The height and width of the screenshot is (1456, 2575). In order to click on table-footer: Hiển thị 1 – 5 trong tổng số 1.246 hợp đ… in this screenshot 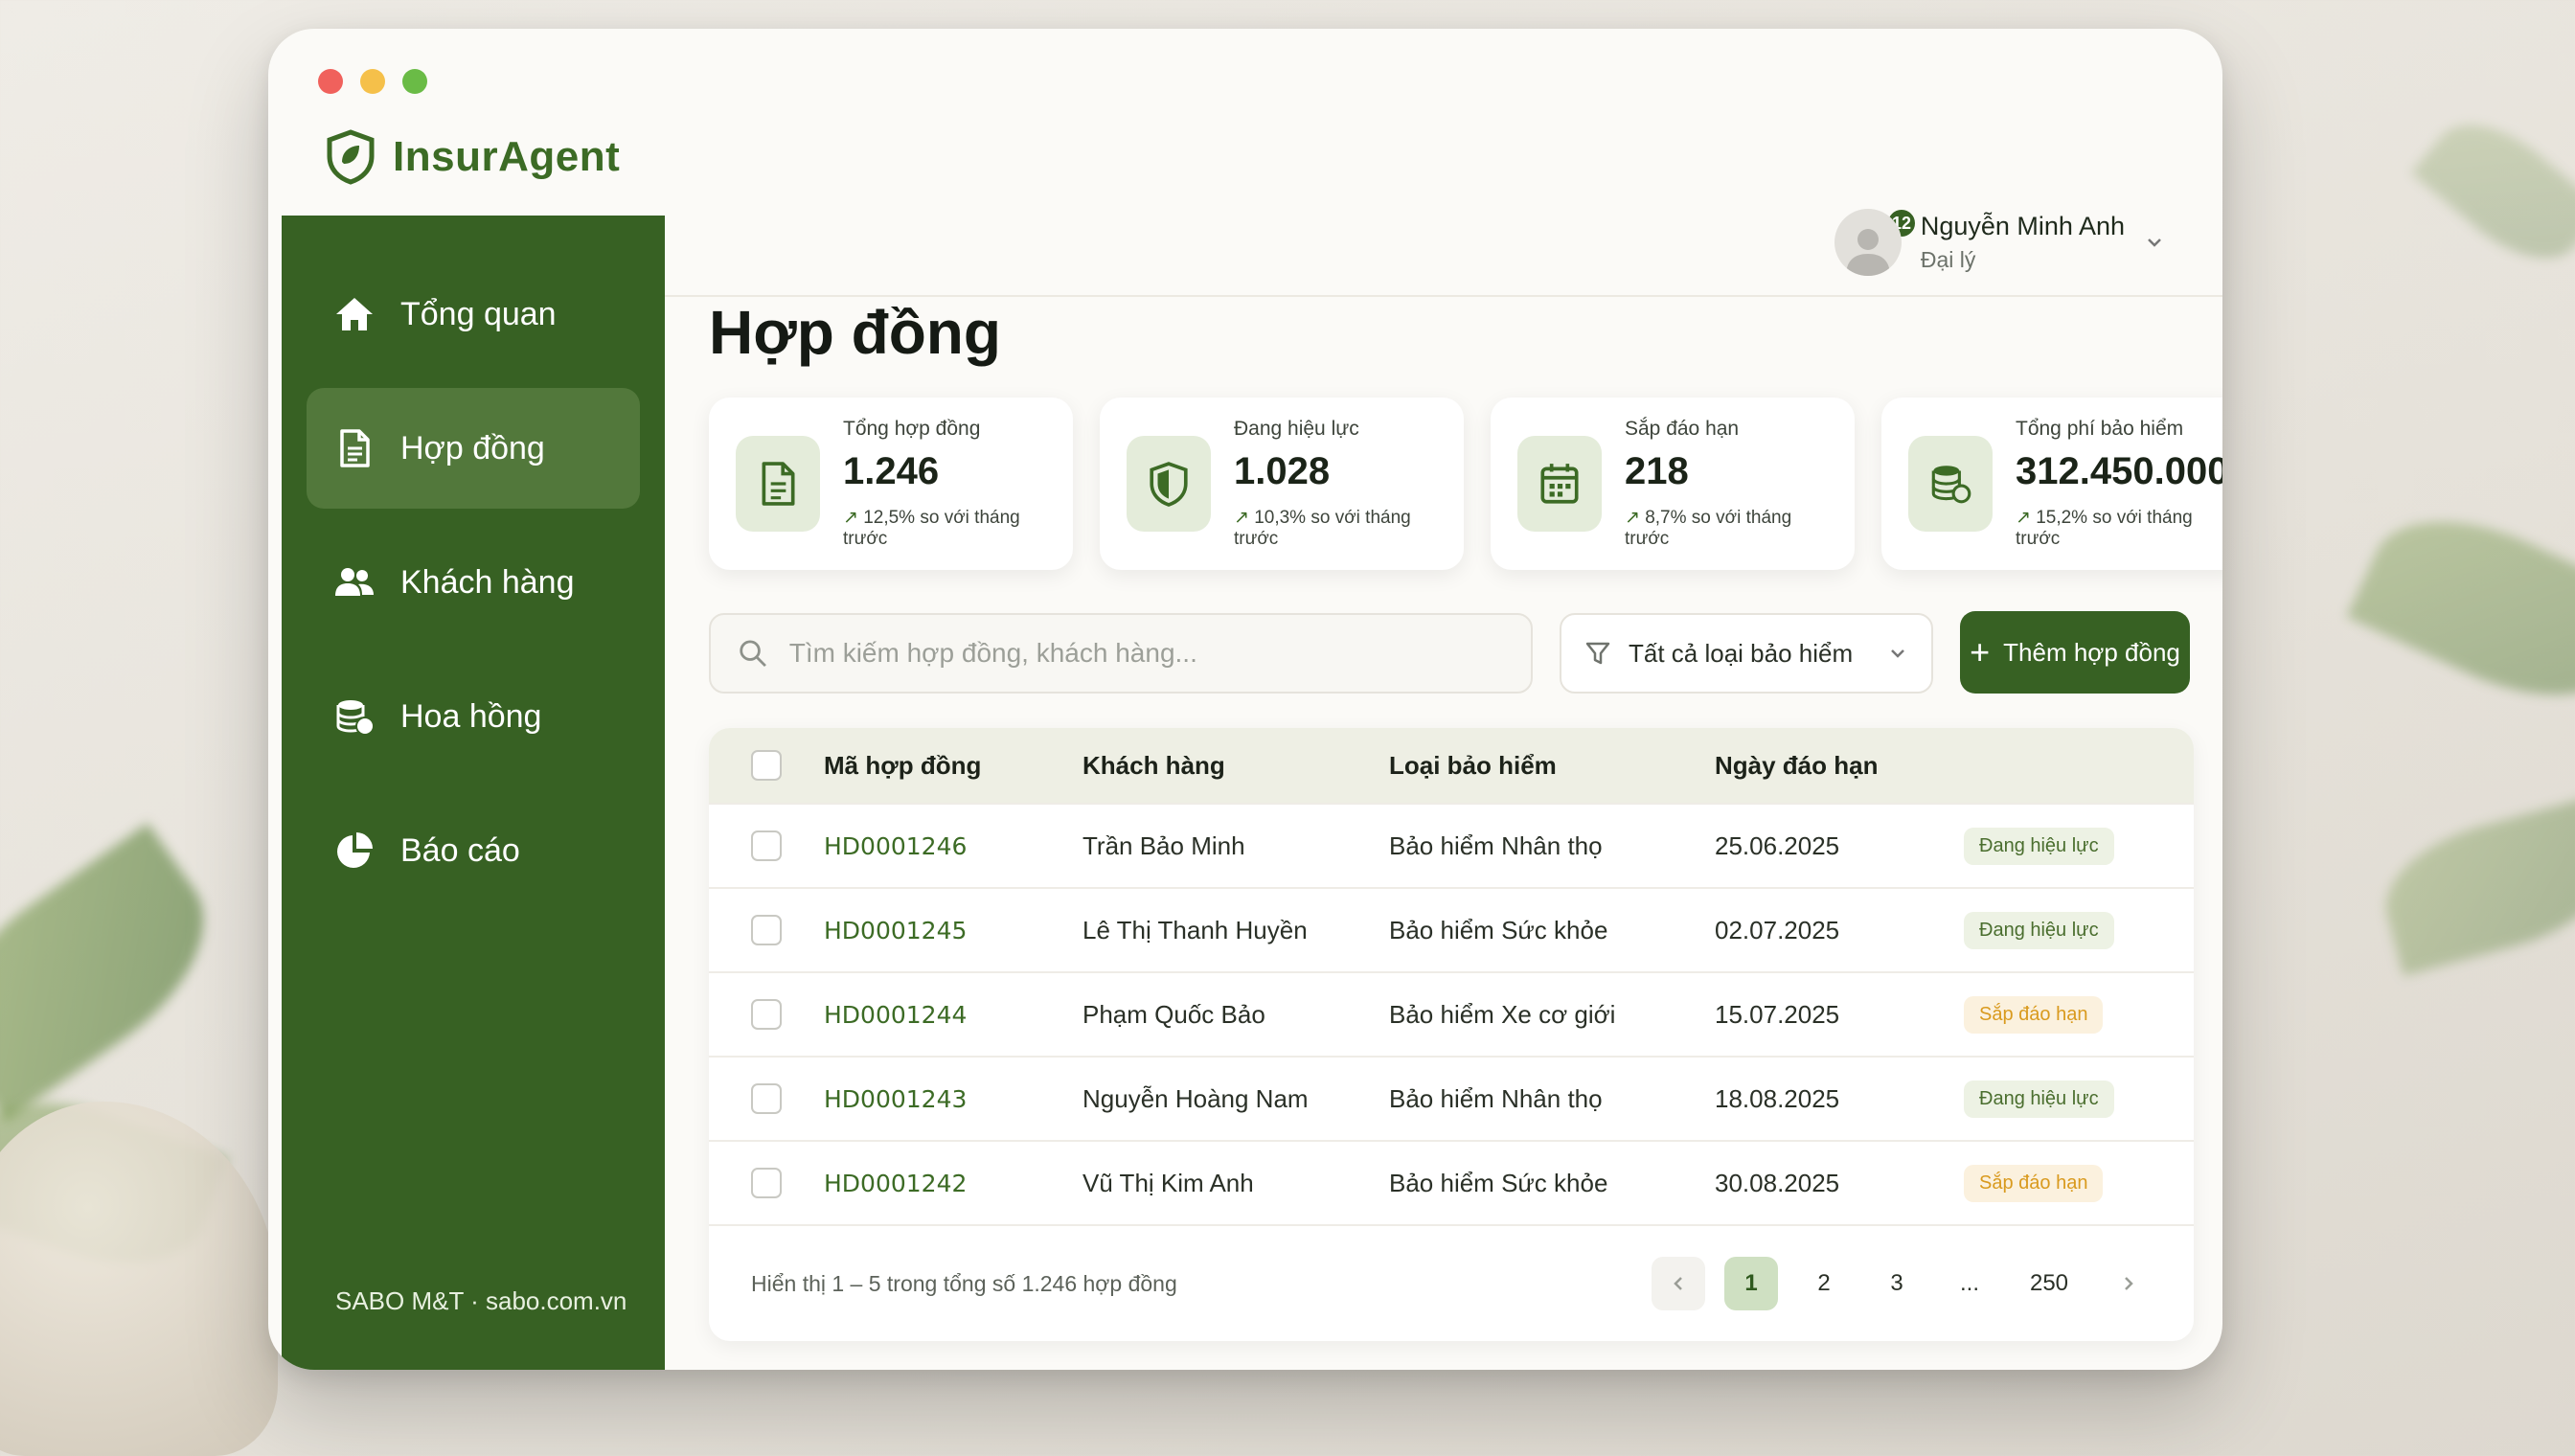, I will do `click(1451, 1283)`.